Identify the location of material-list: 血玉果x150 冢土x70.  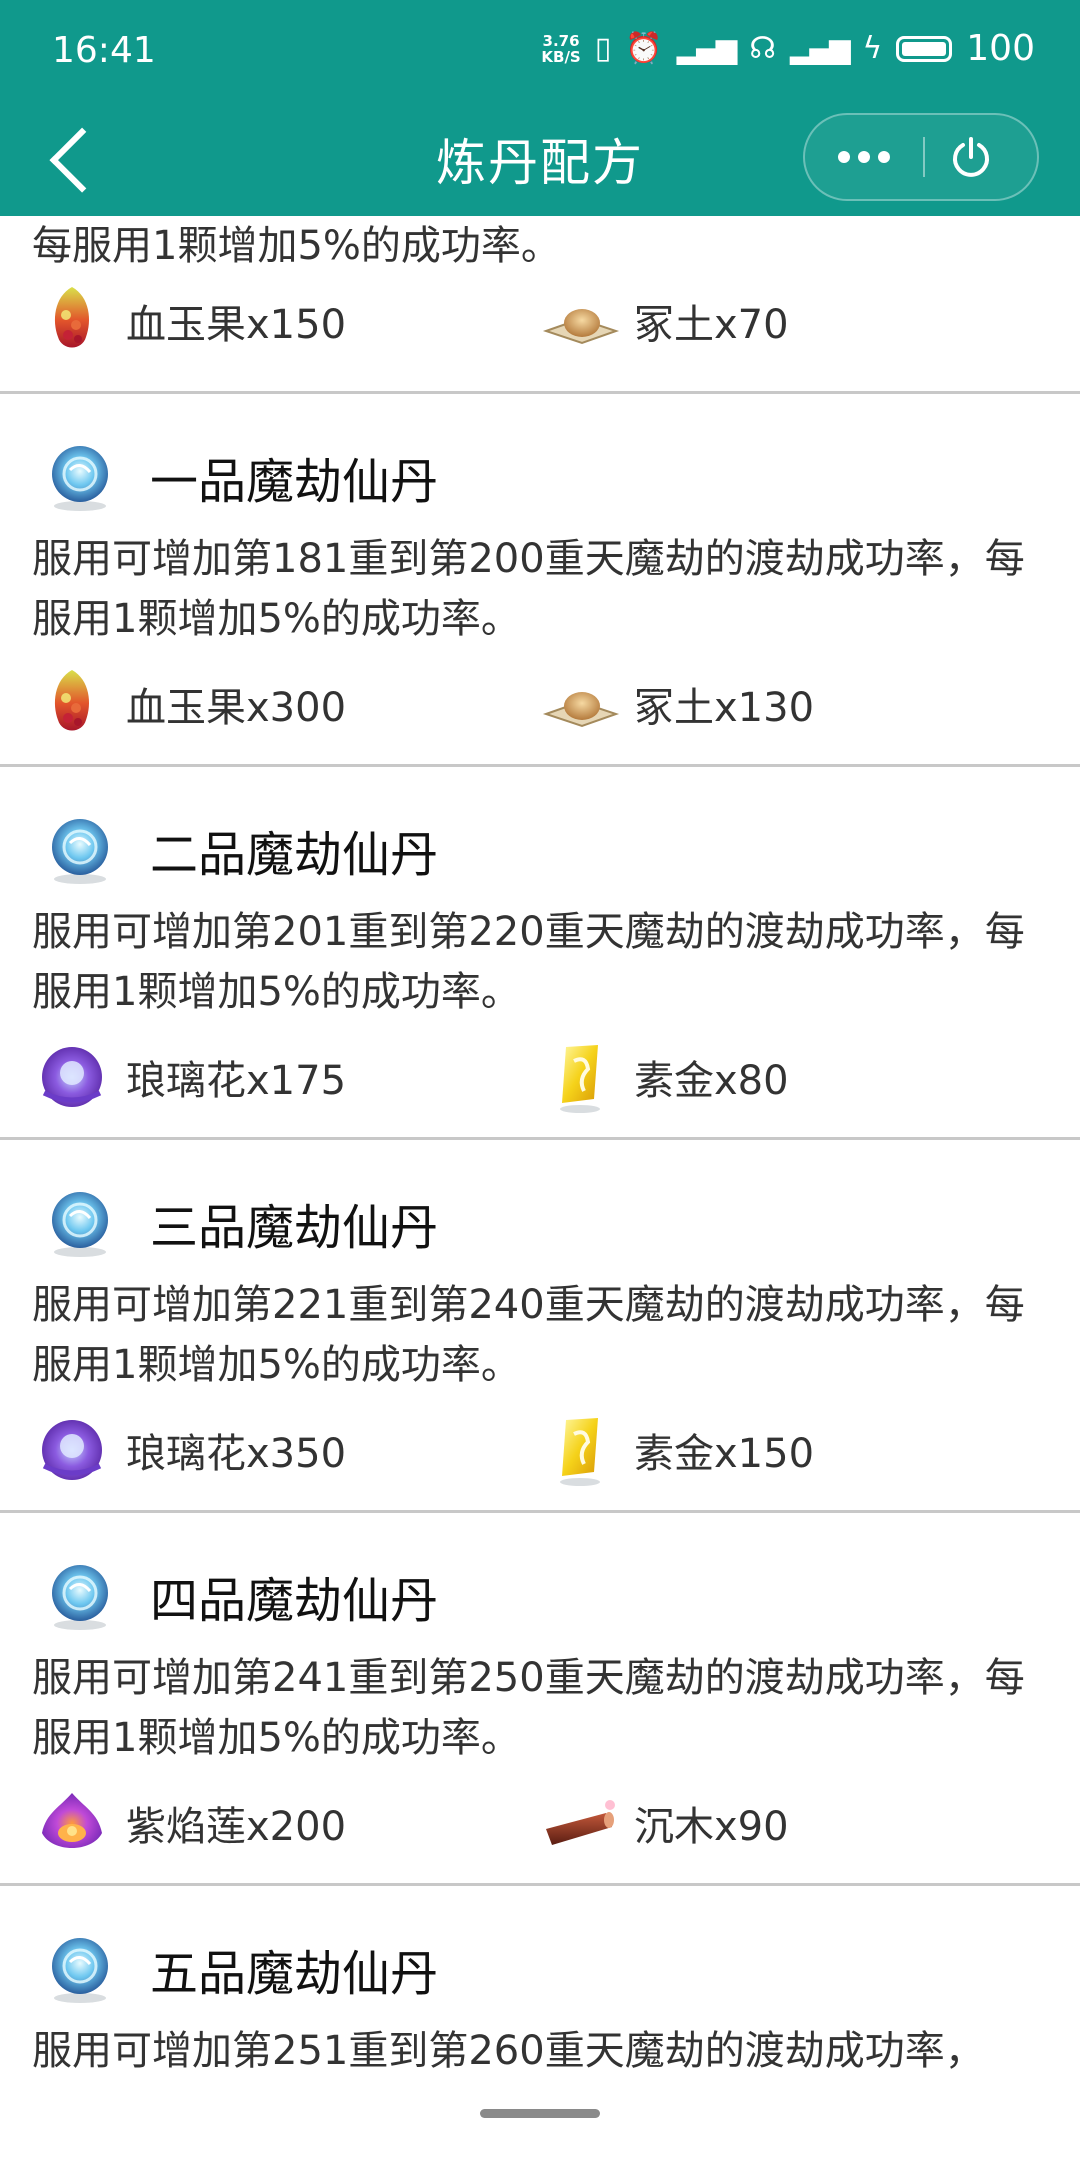
(542, 321).